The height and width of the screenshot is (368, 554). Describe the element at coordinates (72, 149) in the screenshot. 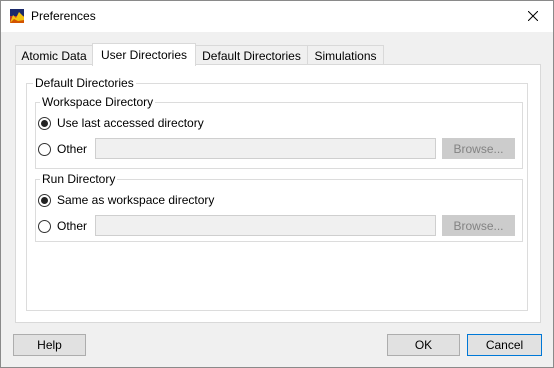

I see `workspace-other-label: Other` at that location.